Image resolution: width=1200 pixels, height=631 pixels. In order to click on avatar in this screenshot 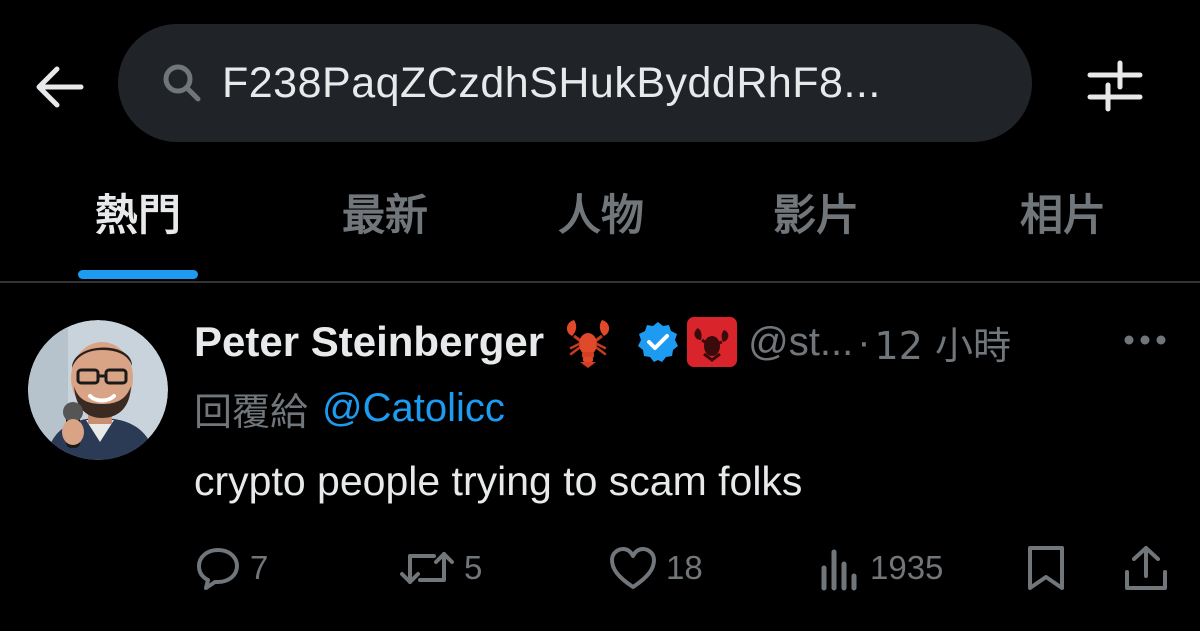, I will do `click(98, 390)`.